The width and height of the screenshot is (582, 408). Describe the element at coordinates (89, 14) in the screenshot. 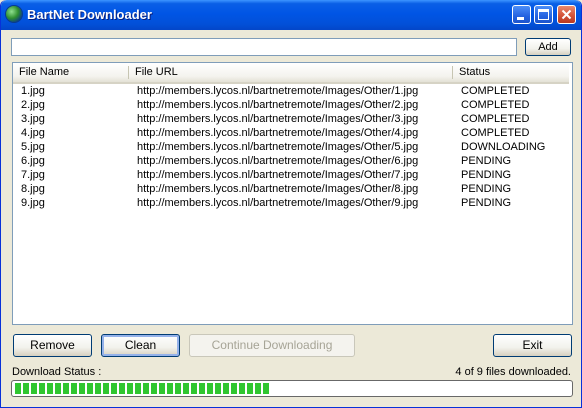

I see `window-title: BartNet Downloader` at that location.